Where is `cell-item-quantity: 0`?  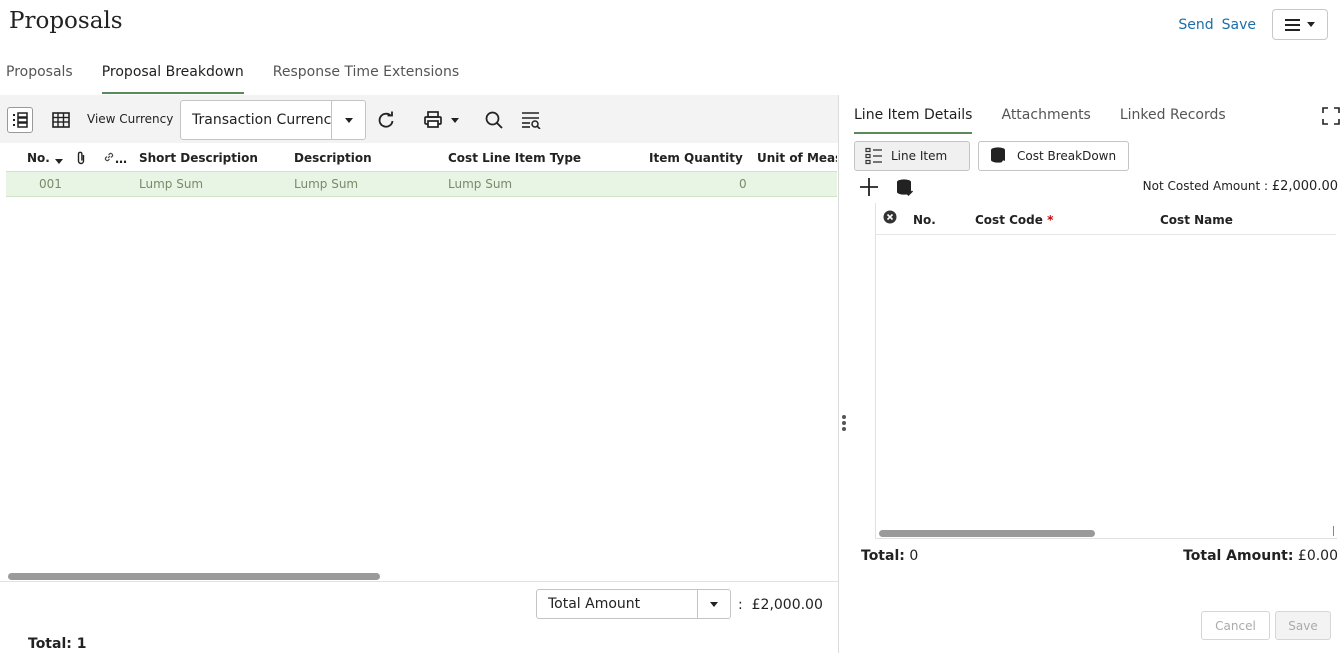
cell-item-quantity: 0 is located at coordinates (743, 184).